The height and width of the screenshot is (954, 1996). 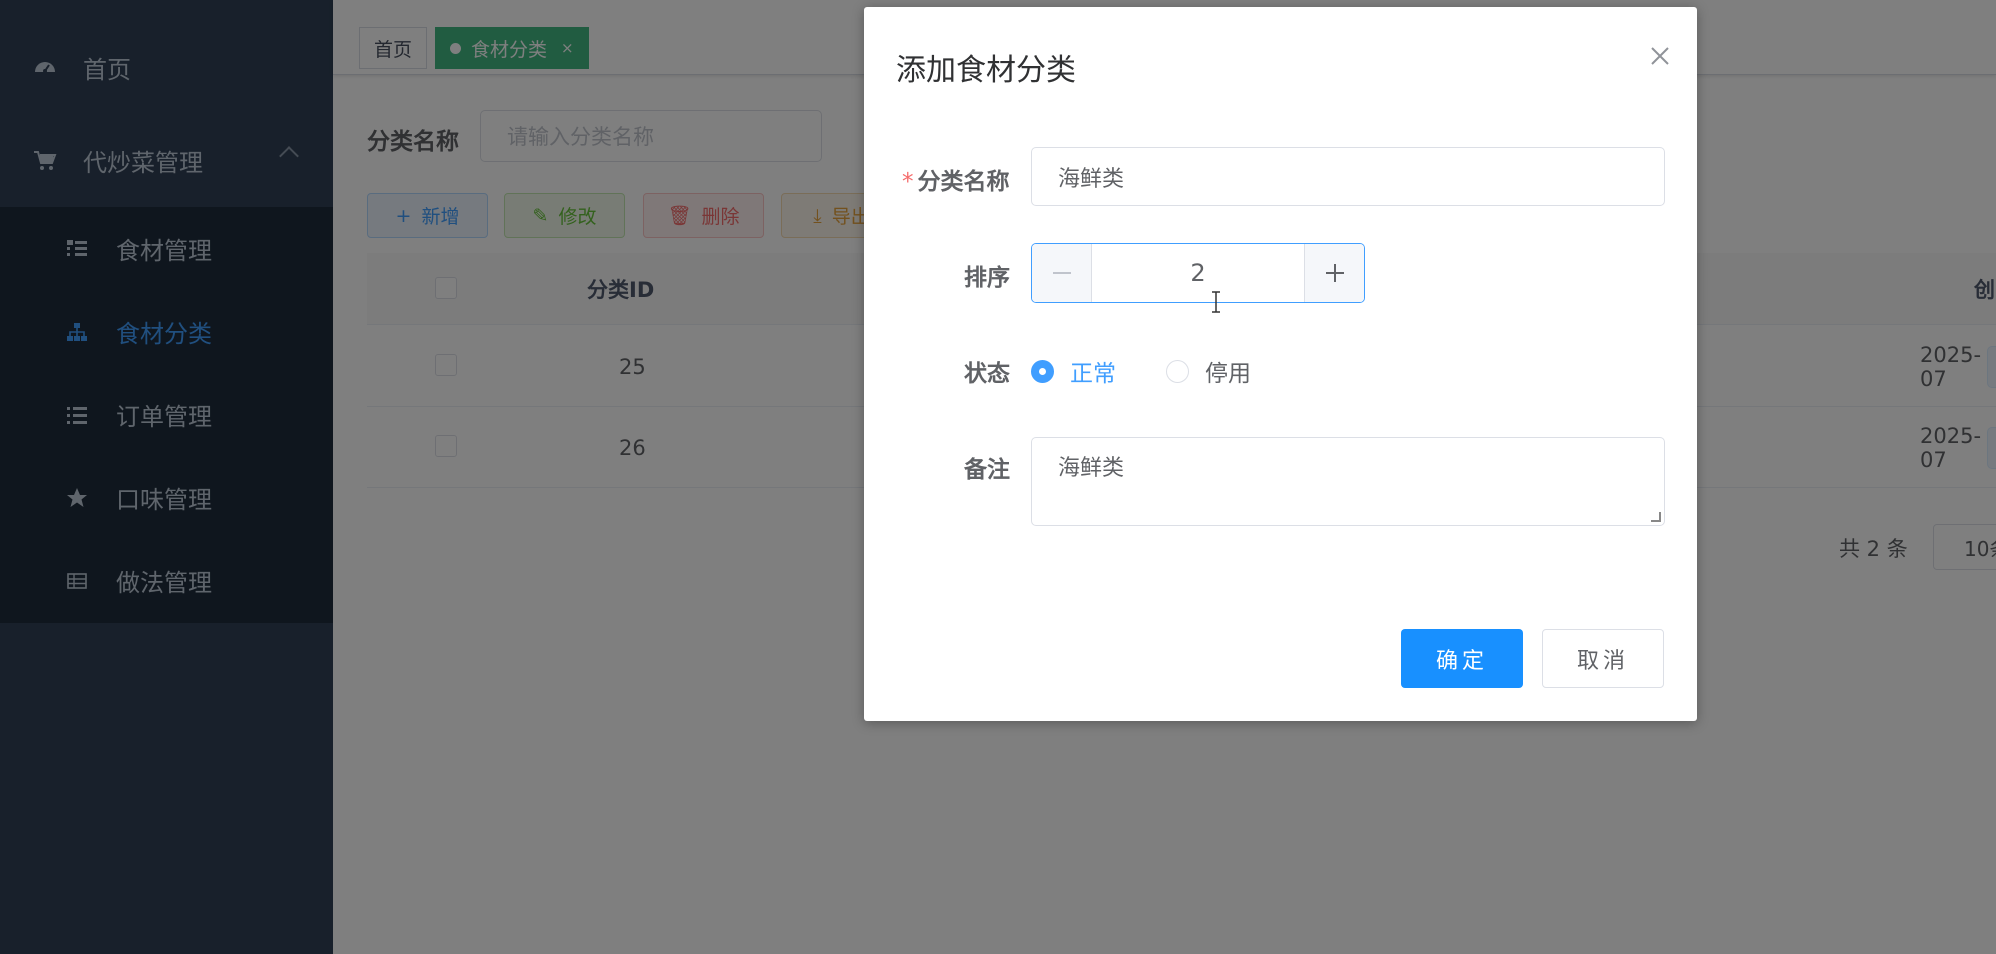 I want to click on decrement-button, so click(x=1062, y=273).